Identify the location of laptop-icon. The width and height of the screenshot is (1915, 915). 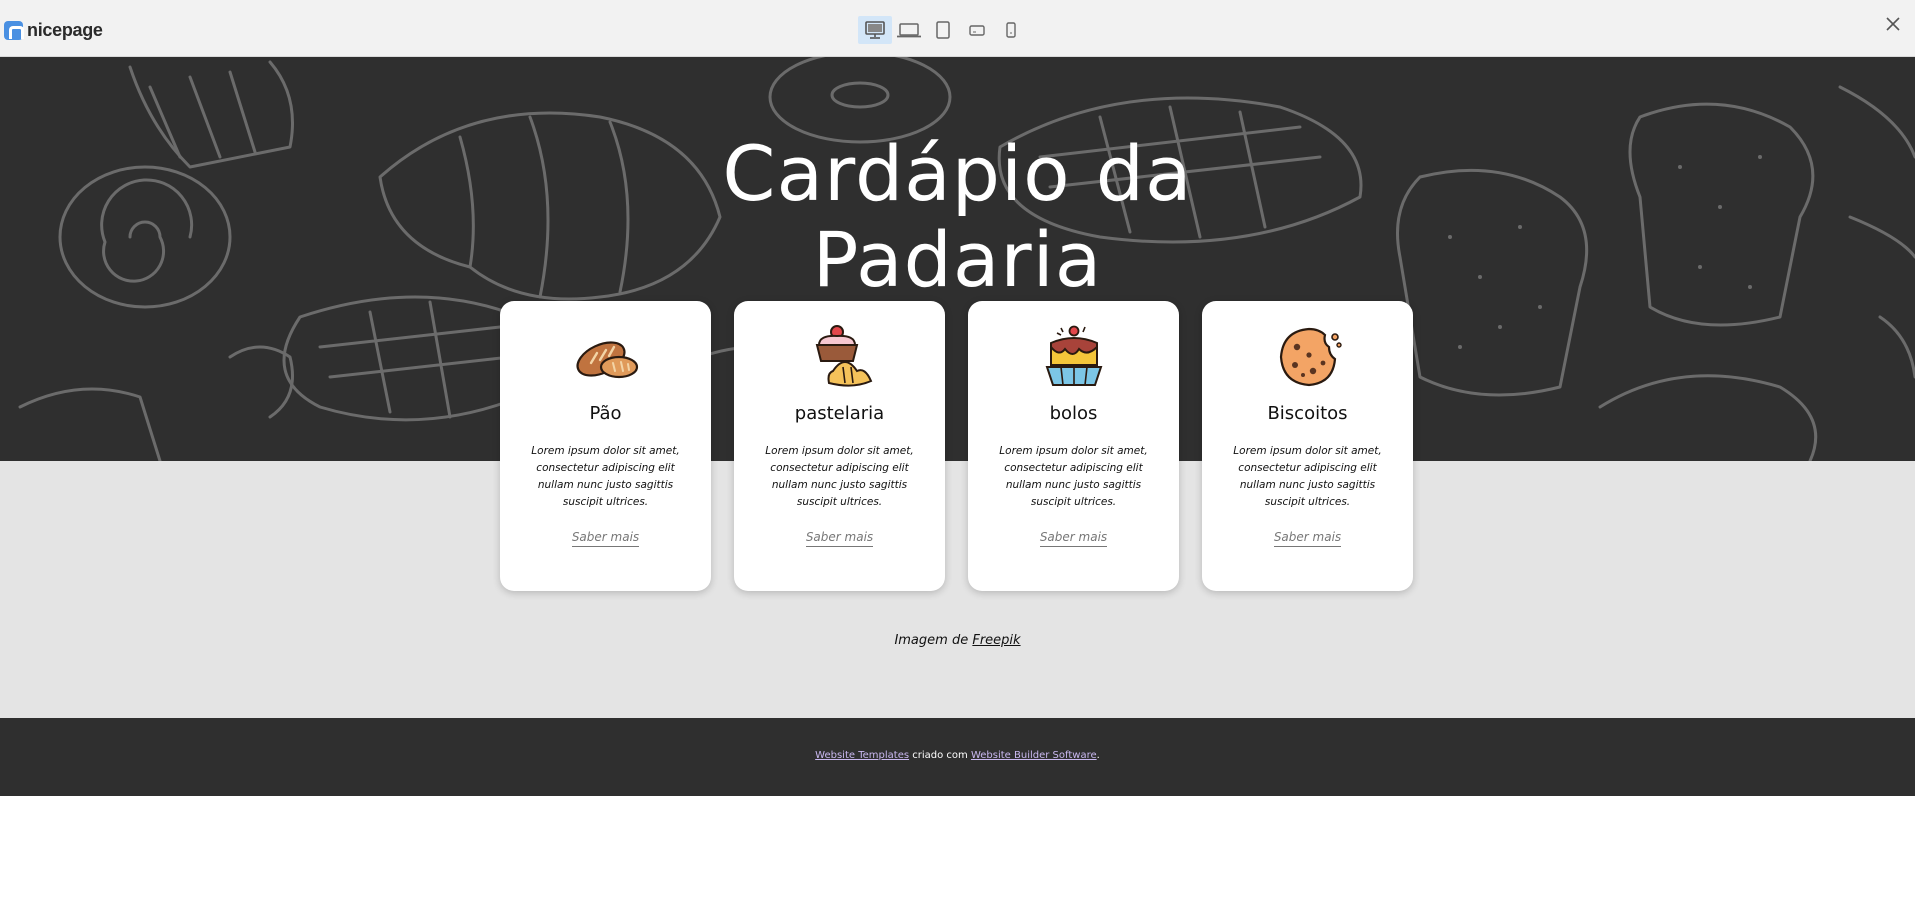
(909, 30).